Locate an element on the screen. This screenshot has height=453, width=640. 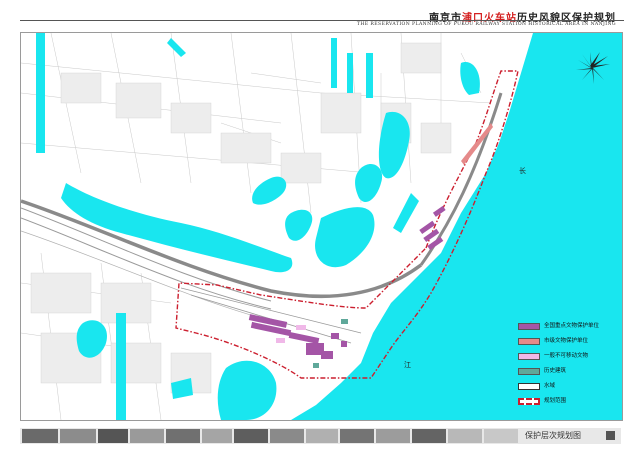
legend-label: 历史建筑 is located at coordinates (555, 371).